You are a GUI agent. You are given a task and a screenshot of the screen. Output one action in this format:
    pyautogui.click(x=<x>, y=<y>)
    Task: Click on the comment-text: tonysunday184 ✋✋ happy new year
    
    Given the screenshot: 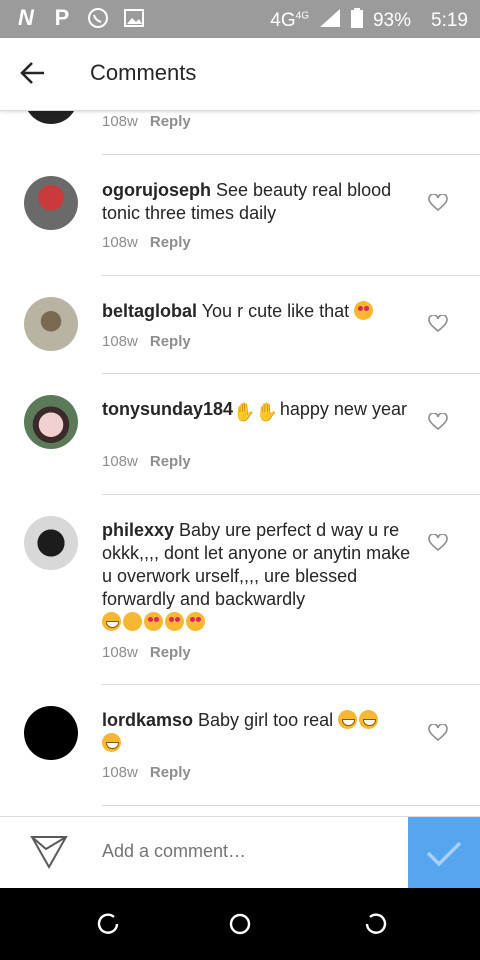 What is the action you would take?
    pyautogui.click(x=257, y=410)
    